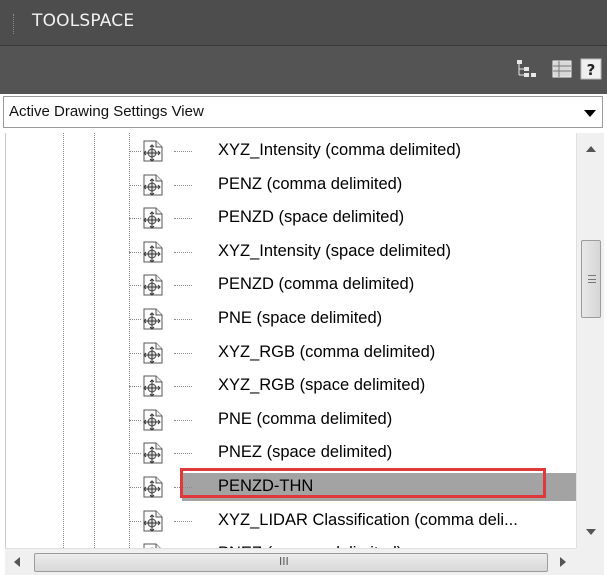 The height and width of the screenshot is (575, 607). What do you see at coordinates (17, 562) in the screenshot?
I see `scroll-left-arrow-icon` at bounding box center [17, 562].